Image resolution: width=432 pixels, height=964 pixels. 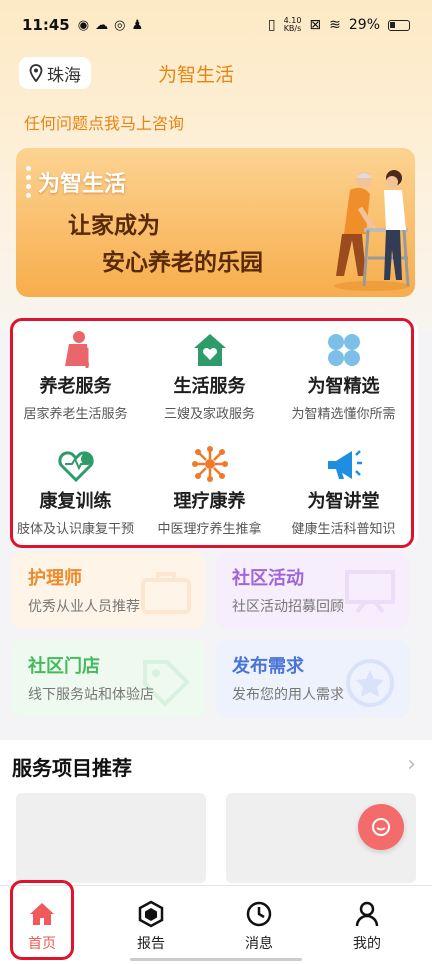 What do you see at coordinates (343, 490) in the screenshot?
I see `service-lecture: 为智讲堂 健康生活科普知识` at bounding box center [343, 490].